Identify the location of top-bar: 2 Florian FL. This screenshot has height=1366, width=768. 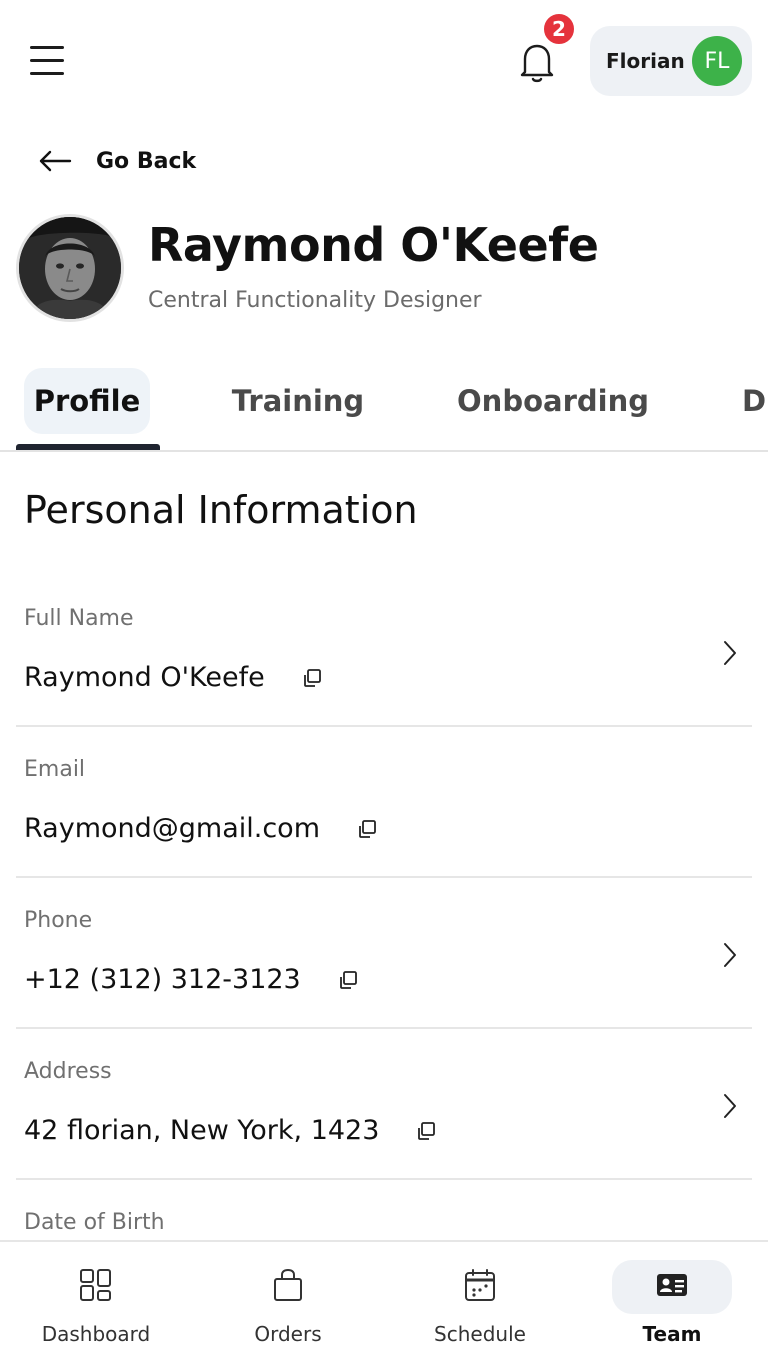
(384, 60).